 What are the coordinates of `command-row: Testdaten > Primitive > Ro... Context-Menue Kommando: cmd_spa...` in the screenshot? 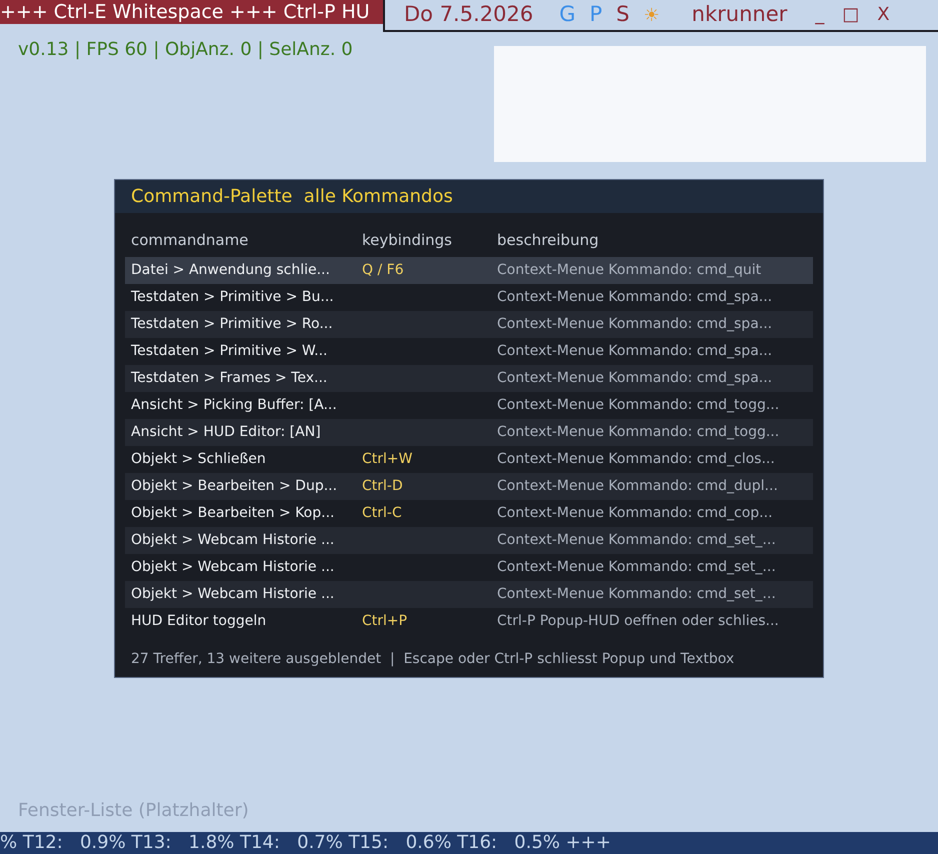 It's located at (469, 324).